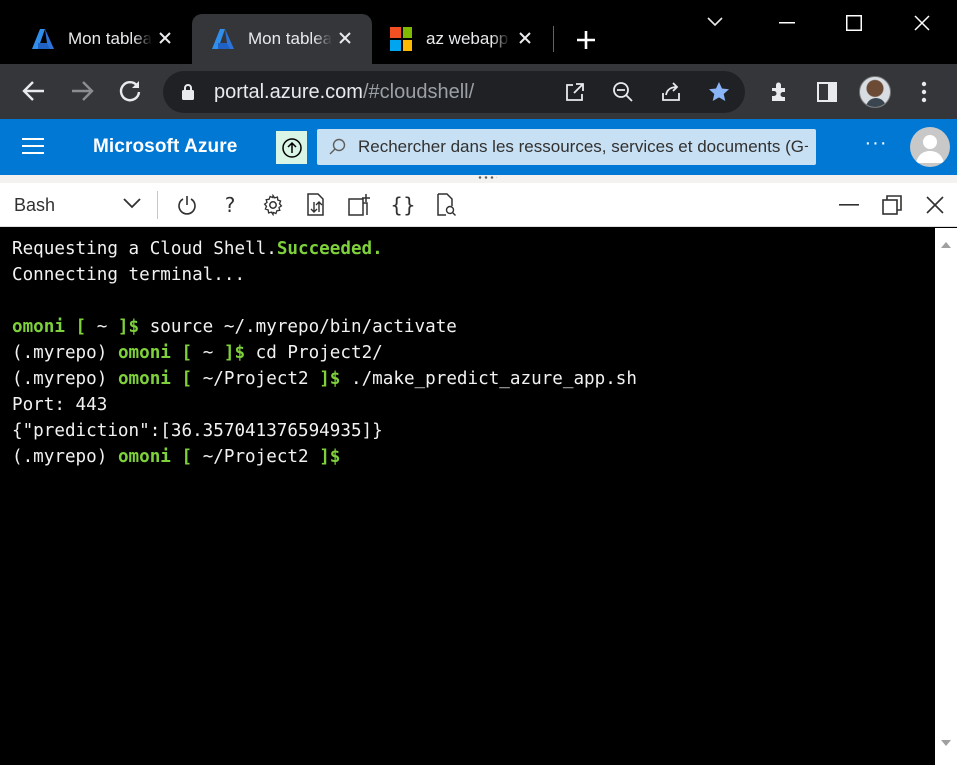 The height and width of the screenshot is (765, 957). Describe the element at coordinates (787, 23) in the screenshot. I see `minimize-window-button` at that location.